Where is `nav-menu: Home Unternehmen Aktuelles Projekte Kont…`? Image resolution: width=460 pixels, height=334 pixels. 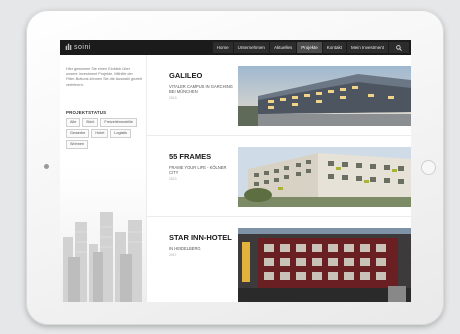
nav-menu: Home Unternehmen Aktuelles Projekte Kont… is located at coordinates (310, 47).